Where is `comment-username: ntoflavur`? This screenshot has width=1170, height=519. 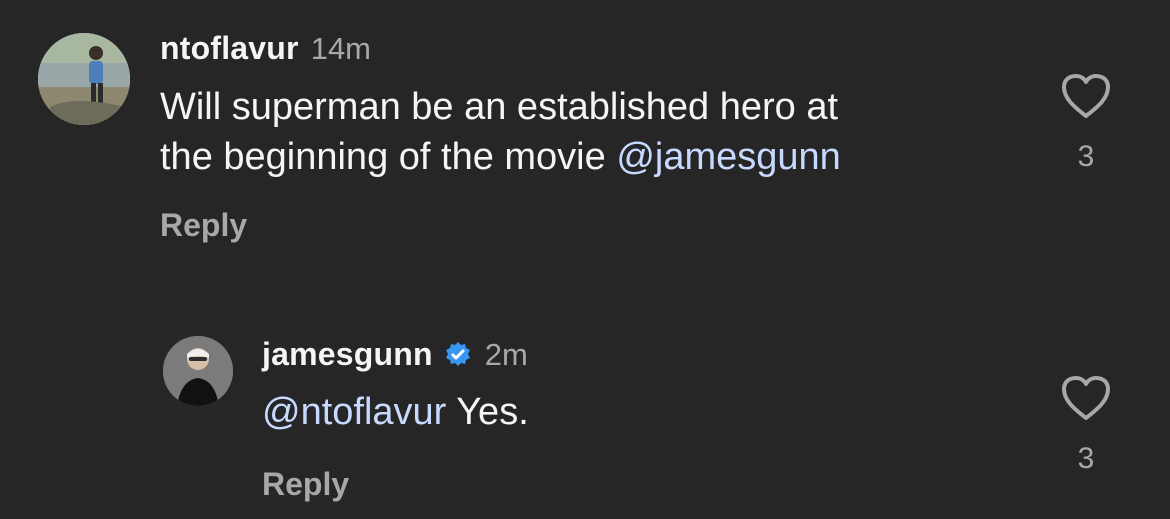 comment-username: ntoflavur is located at coordinates (229, 48).